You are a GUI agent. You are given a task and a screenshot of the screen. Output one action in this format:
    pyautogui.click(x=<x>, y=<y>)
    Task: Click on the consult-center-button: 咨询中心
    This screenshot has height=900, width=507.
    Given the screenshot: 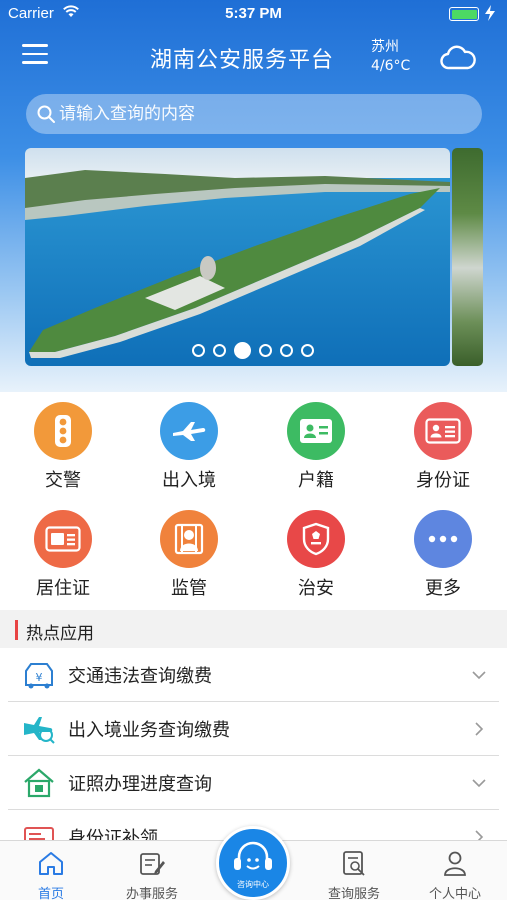 What is the action you would take?
    pyautogui.click(x=253, y=863)
    